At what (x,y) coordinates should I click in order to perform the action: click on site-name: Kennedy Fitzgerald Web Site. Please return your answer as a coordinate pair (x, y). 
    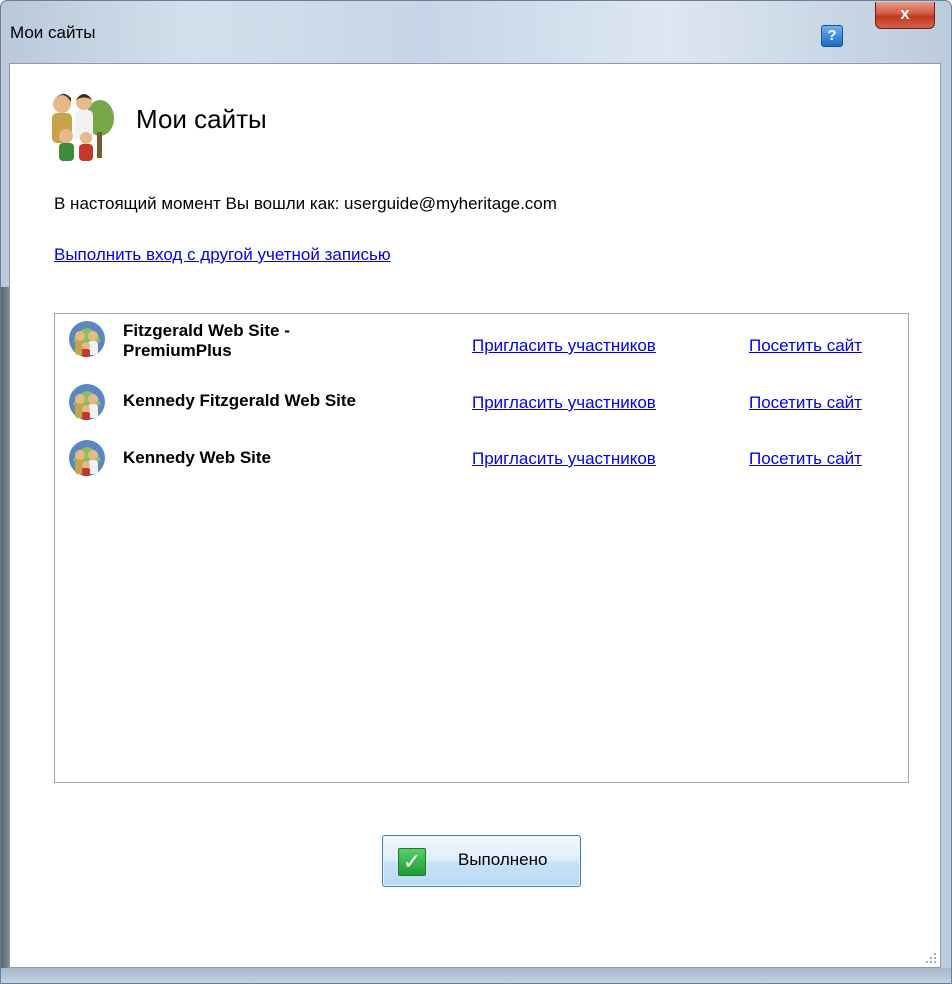
    Looking at the image, I should click on (240, 400).